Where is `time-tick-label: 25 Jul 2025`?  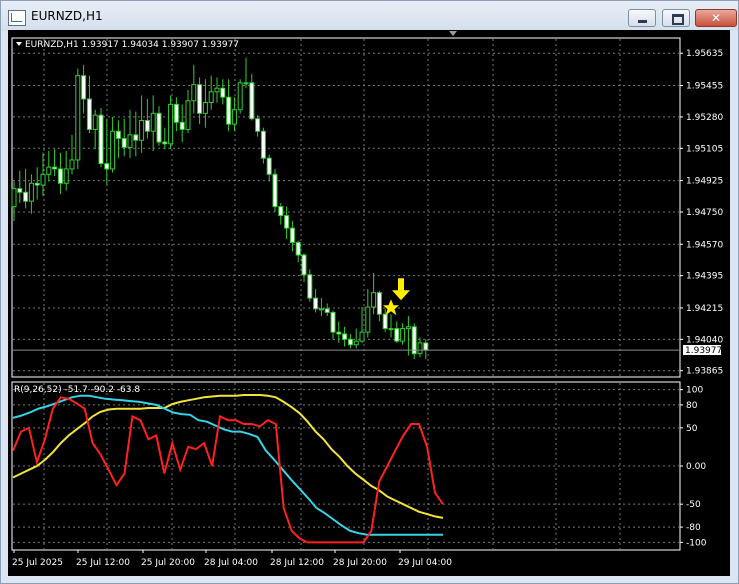 time-tick-label: 25 Jul 2025 is located at coordinates (37, 563).